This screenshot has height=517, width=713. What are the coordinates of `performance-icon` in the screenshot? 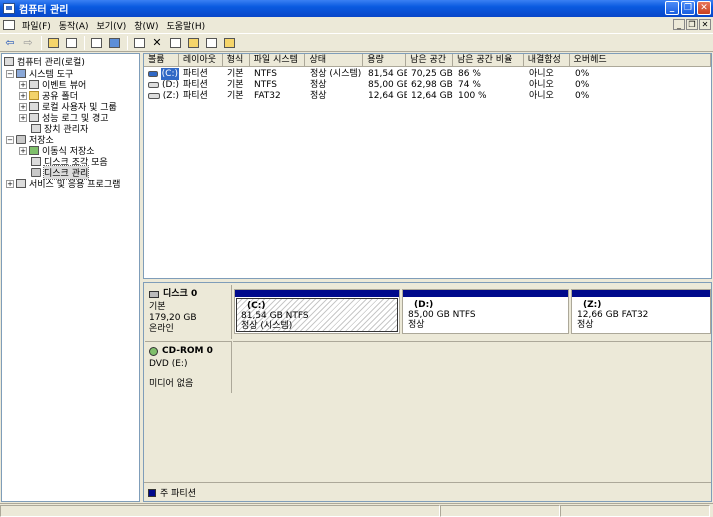 It's located at (34, 117).